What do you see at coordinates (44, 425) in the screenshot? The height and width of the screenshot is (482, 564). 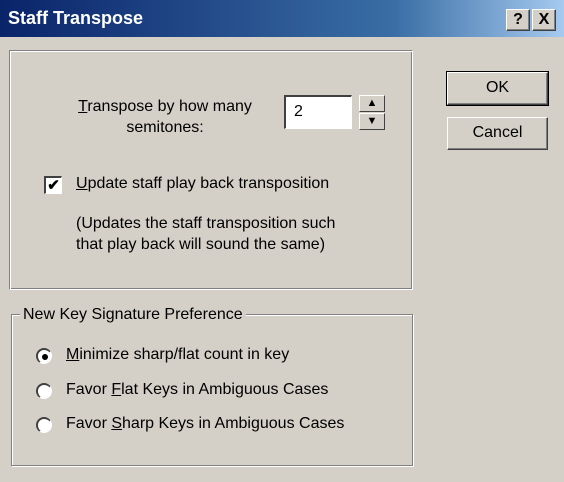 I see `radio-favor-sharp-keys` at bounding box center [44, 425].